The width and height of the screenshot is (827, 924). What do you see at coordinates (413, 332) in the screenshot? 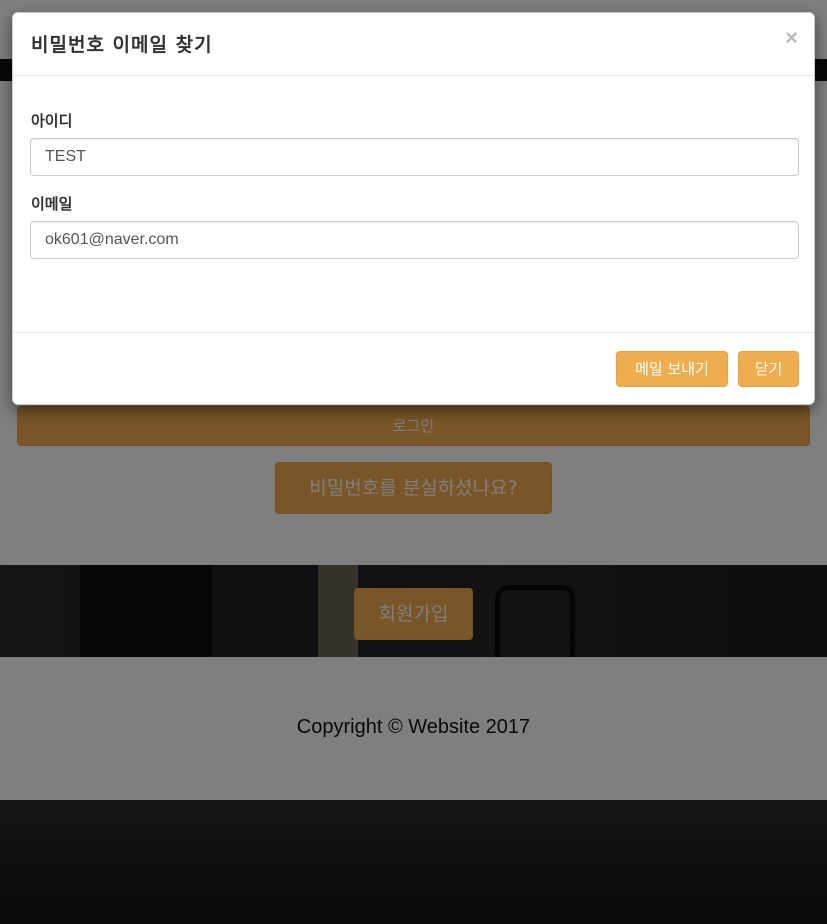
I see `modal-footer-divider` at bounding box center [413, 332].